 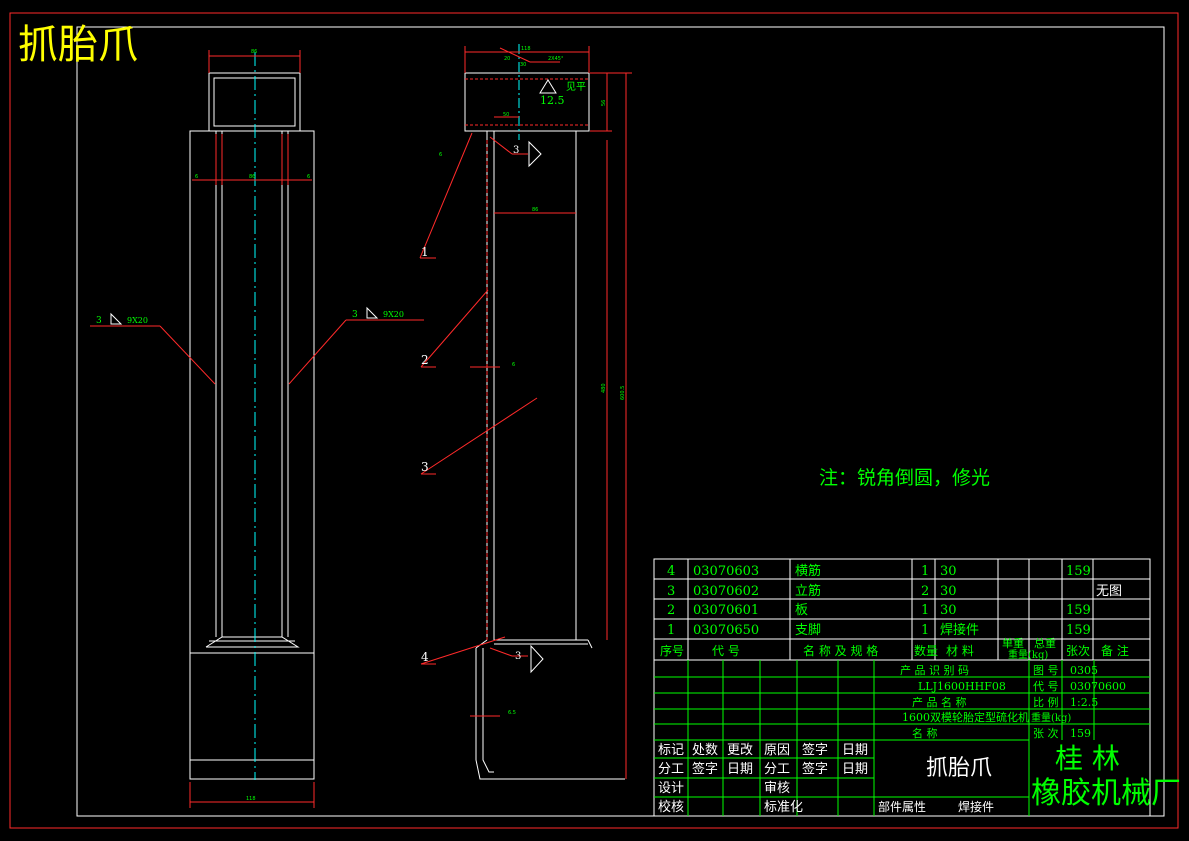 I want to click on side-dim-d: 50, so click(x=506, y=115).